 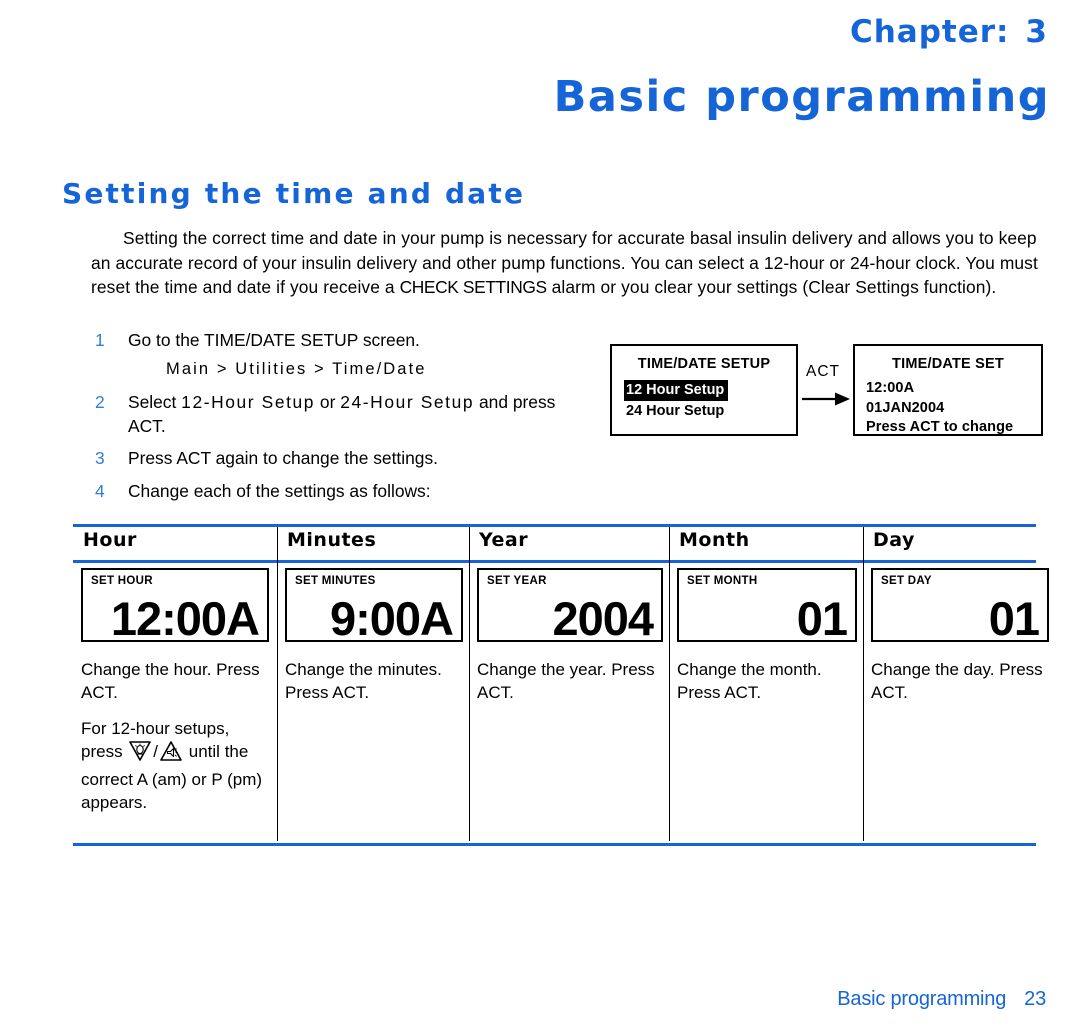 What do you see at coordinates (170, 681) in the screenshot?
I see `cell-paragraph: Change the hour. Press ACT.` at bounding box center [170, 681].